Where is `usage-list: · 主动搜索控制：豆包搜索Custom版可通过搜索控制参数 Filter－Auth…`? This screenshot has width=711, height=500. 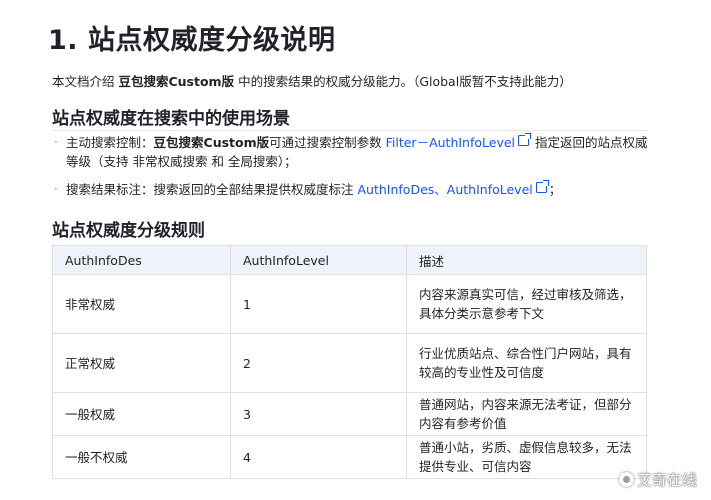
usage-list: · 主动搜索控制：豆包搜索Custom版可通过搜索控制参数 Filter－Auth… is located at coordinates (352, 166).